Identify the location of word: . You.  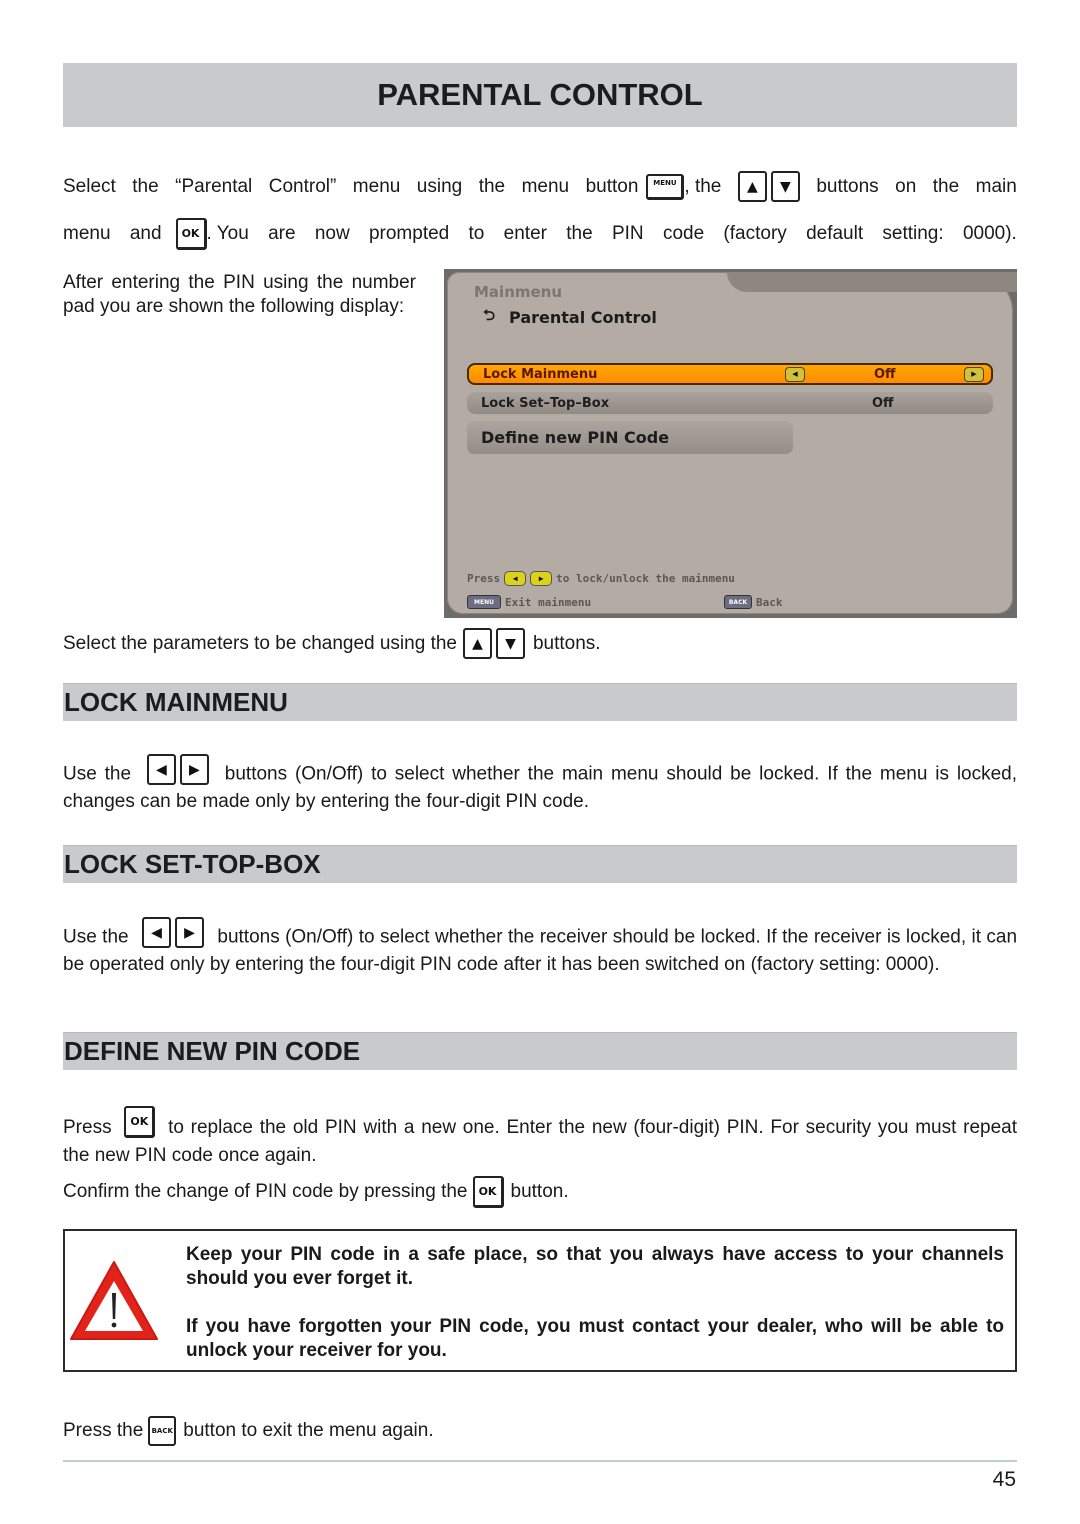
(227, 233).